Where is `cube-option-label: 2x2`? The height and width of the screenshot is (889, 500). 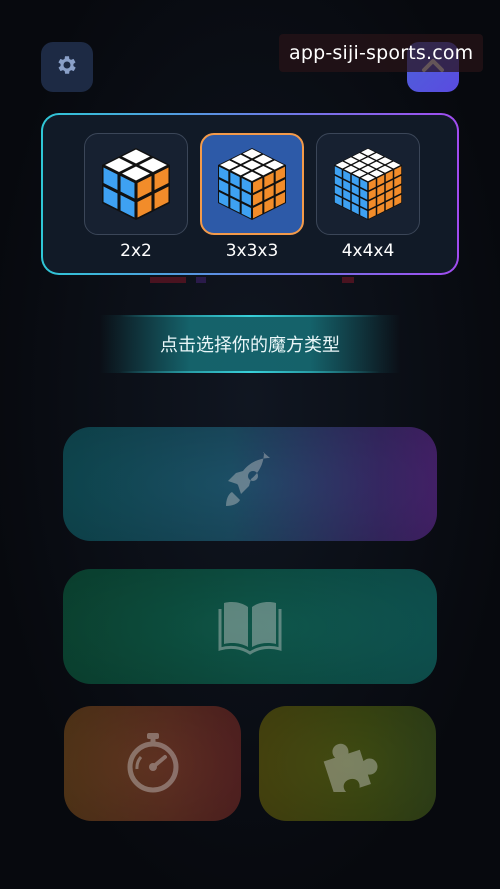 cube-option-label: 2x2 is located at coordinates (136, 251).